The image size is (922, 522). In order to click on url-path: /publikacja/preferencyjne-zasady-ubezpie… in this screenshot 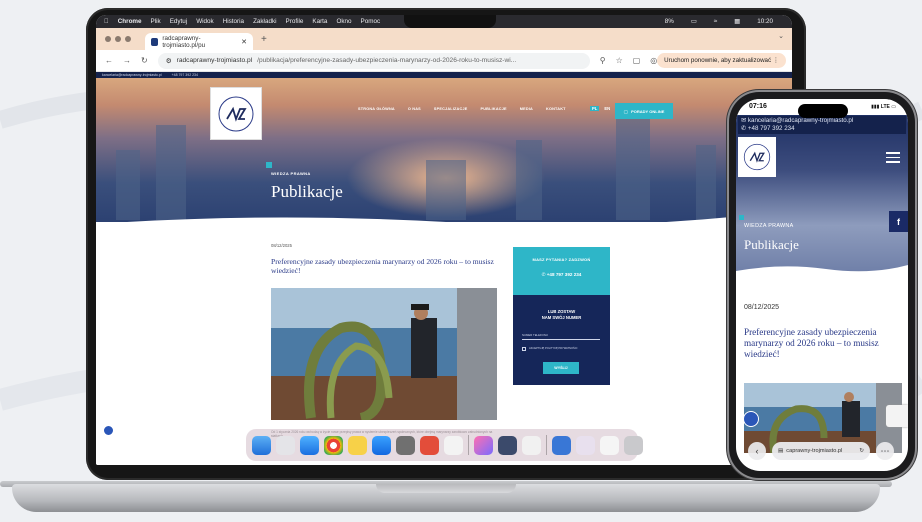, I will do `click(387, 60)`.